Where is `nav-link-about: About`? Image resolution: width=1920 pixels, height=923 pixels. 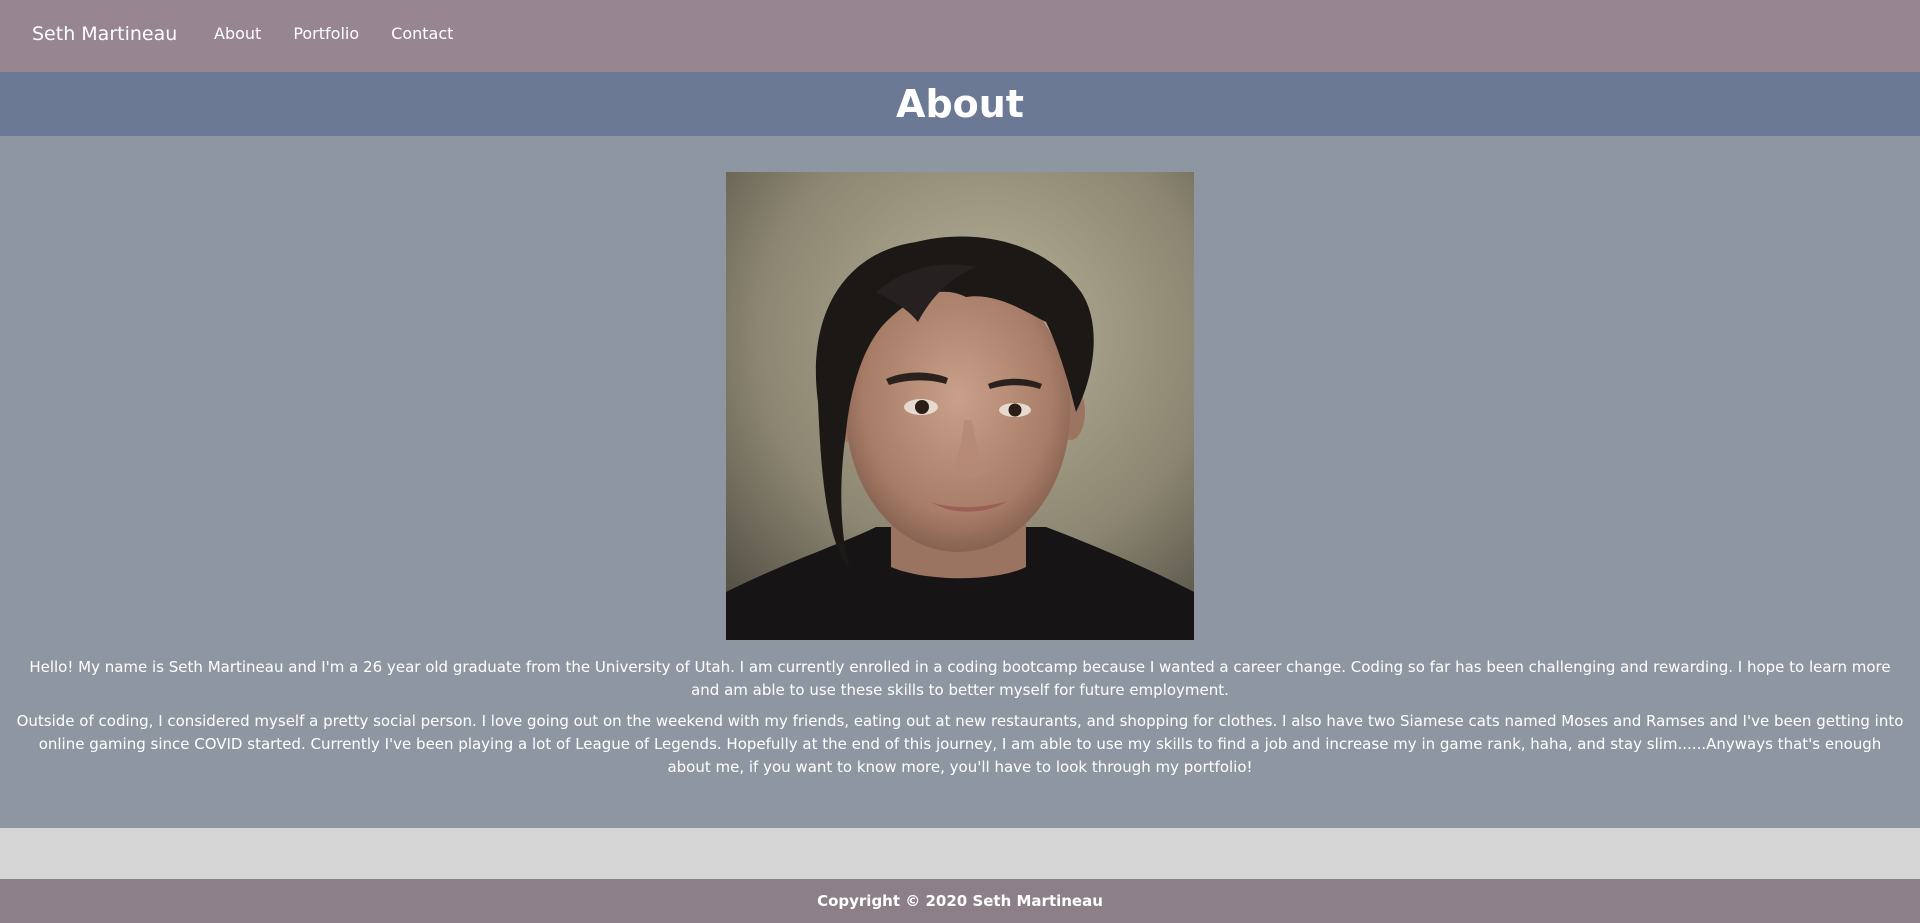 nav-link-about: About is located at coordinates (237, 34).